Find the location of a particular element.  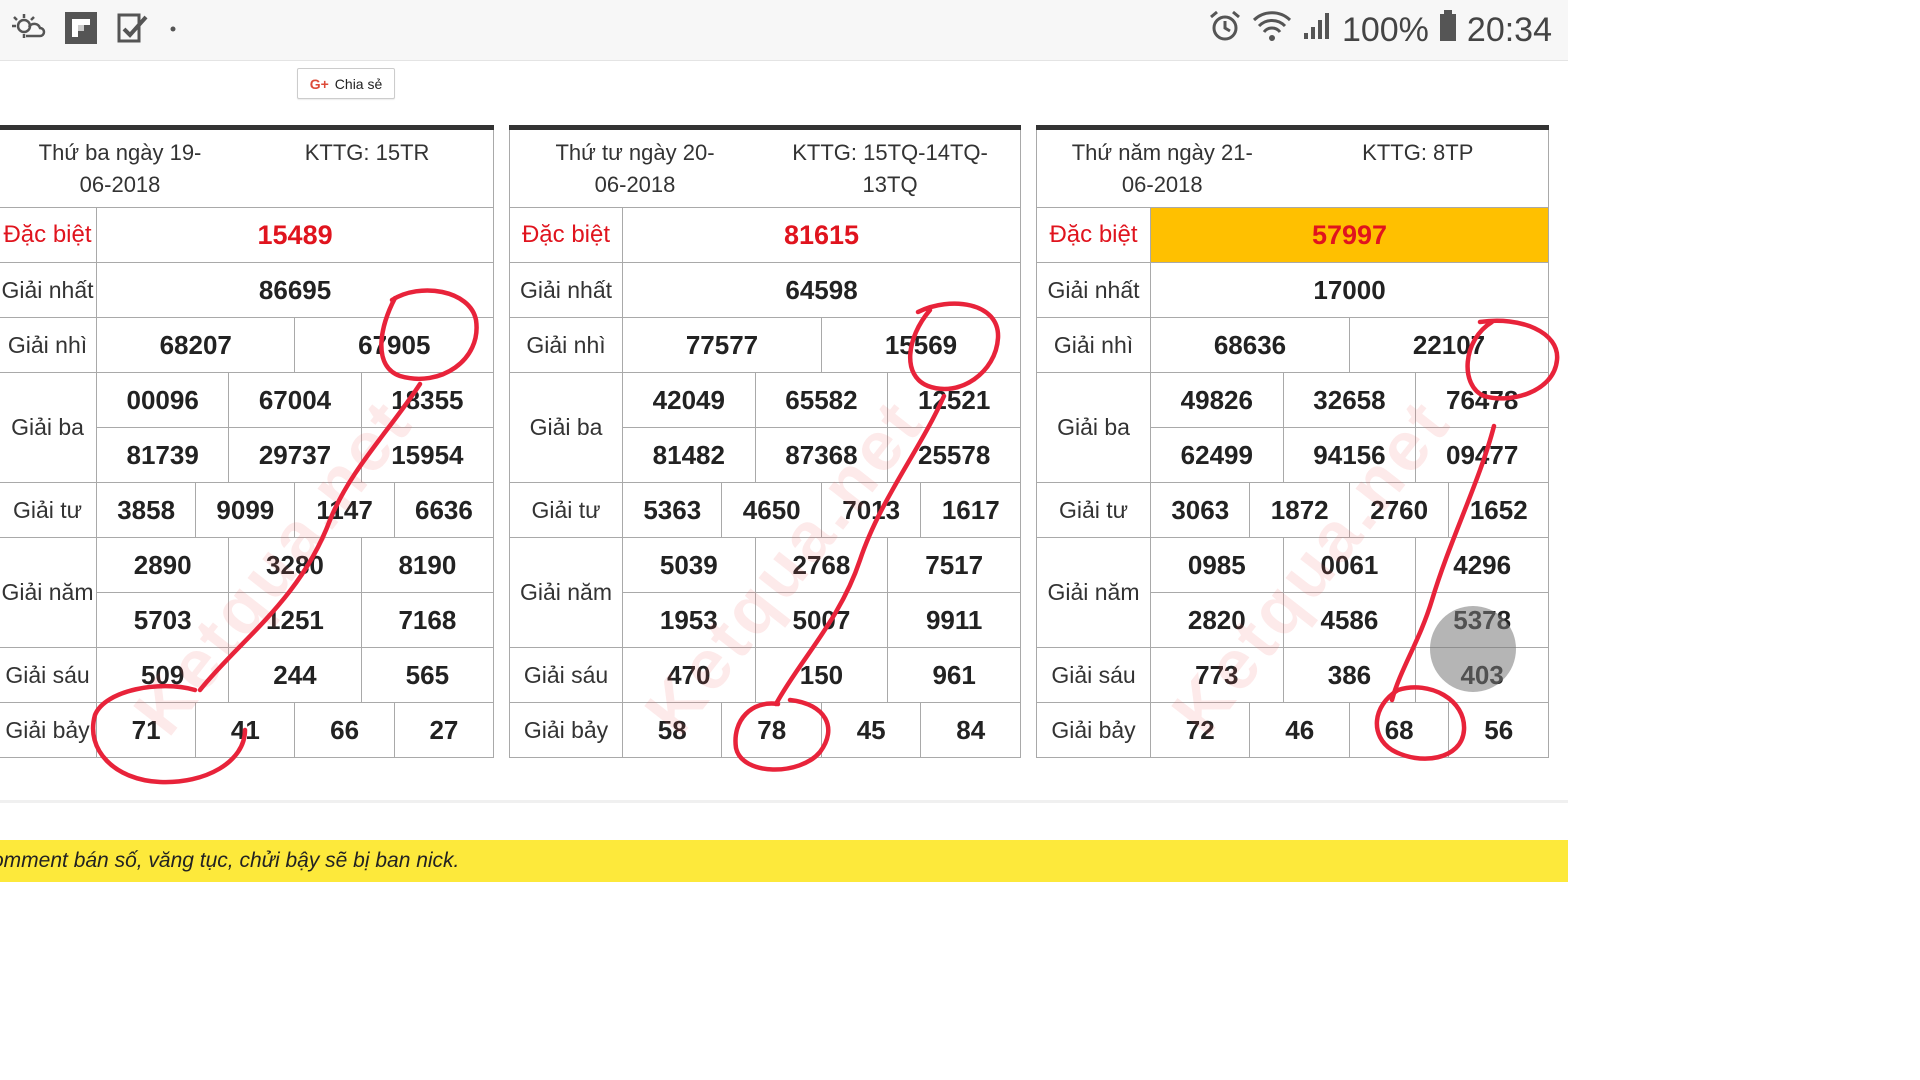

special-prize-value: 57997 is located at coordinates (1349, 235).